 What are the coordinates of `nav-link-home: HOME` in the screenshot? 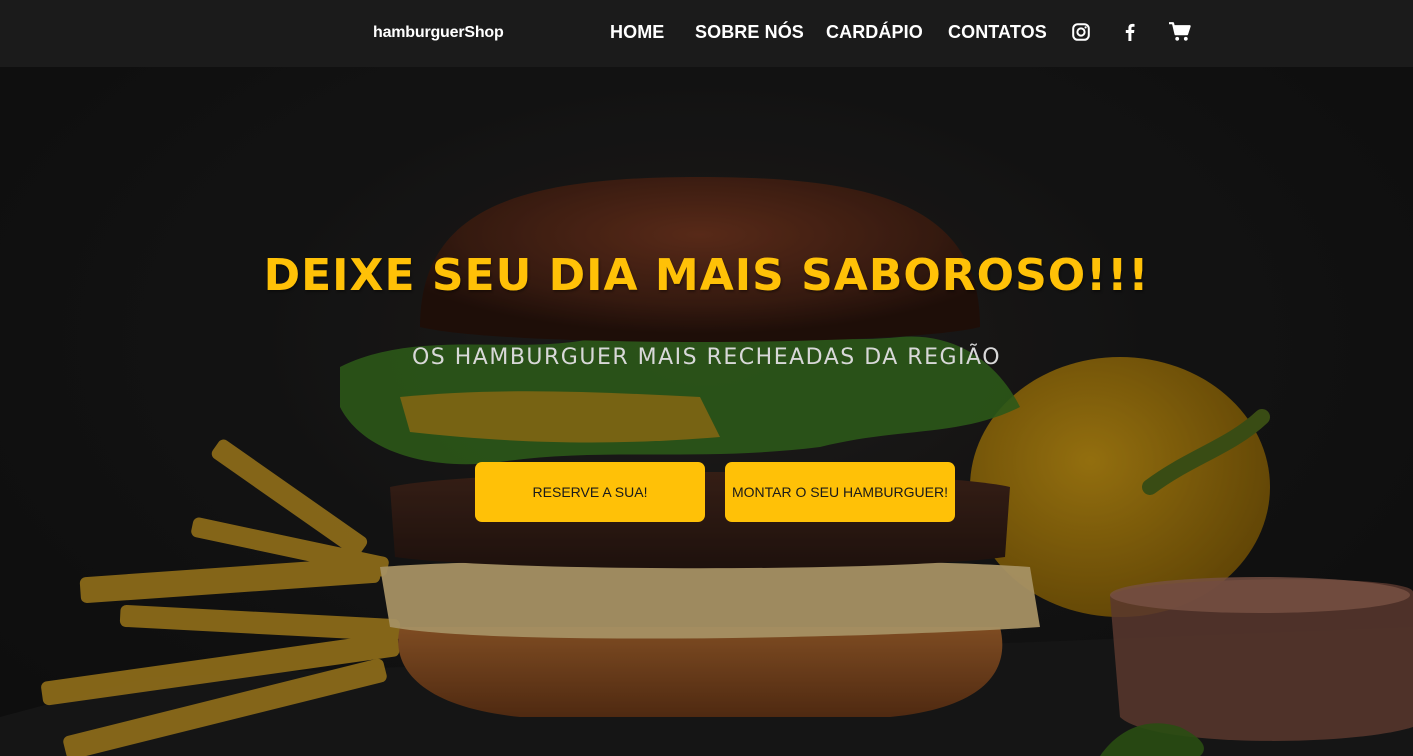 It's located at (637, 32).